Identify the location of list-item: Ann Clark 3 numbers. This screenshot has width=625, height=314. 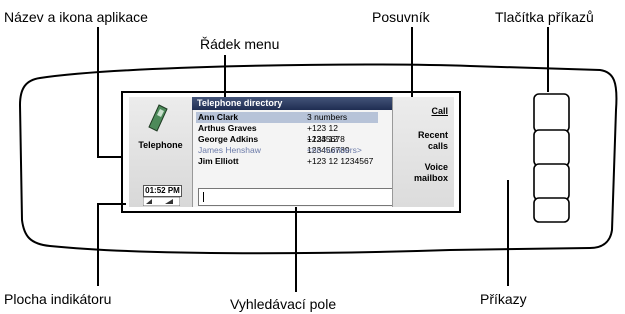
(287, 117).